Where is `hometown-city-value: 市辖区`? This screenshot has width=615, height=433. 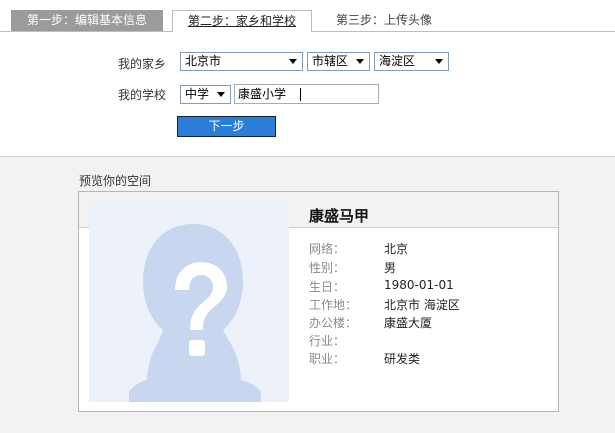
hometown-city-value: 市辖区 is located at coordinates (330, 61).